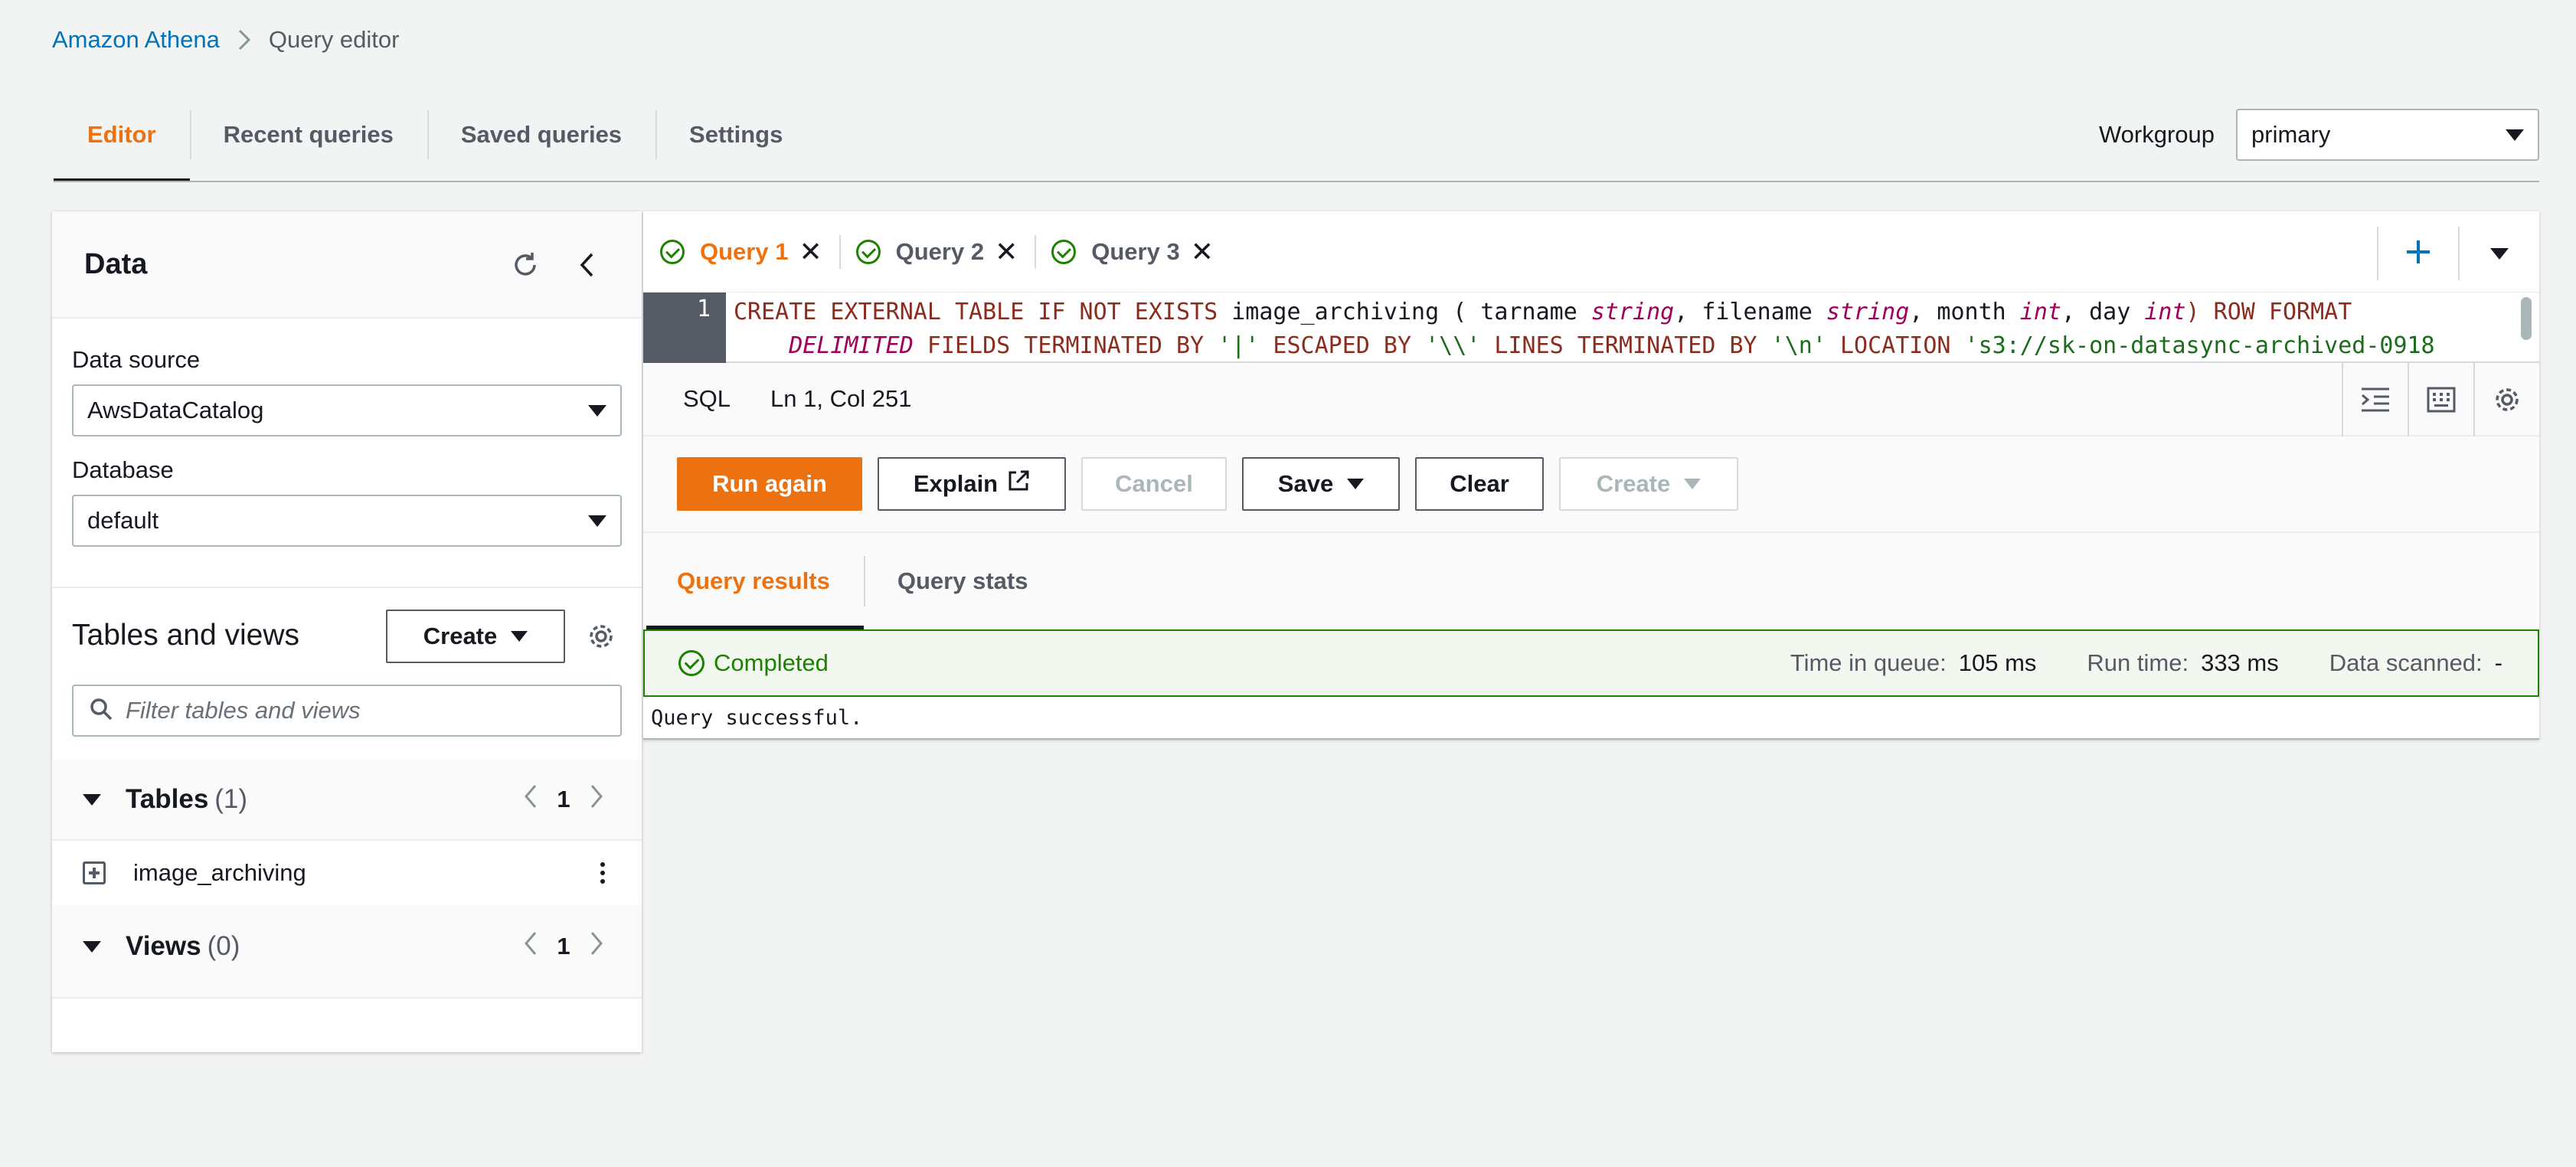 This screenshot has height=1167, width=2576. I want to click on workgroup-label: Workgroup, so click(2156, 134).